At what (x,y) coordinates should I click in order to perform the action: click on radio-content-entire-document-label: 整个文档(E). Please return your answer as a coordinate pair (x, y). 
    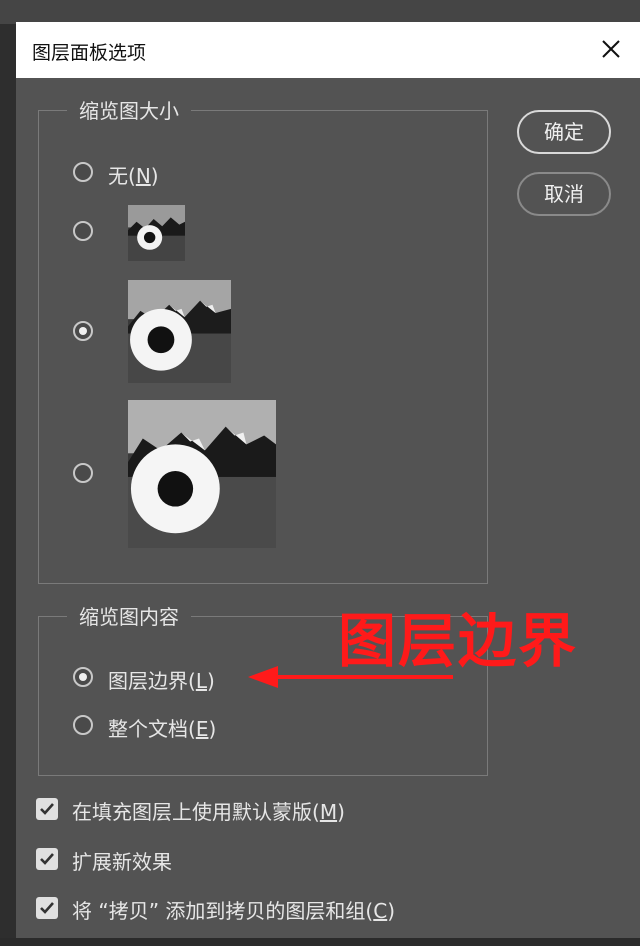
    Looking at the image, I should click on (162, 727).